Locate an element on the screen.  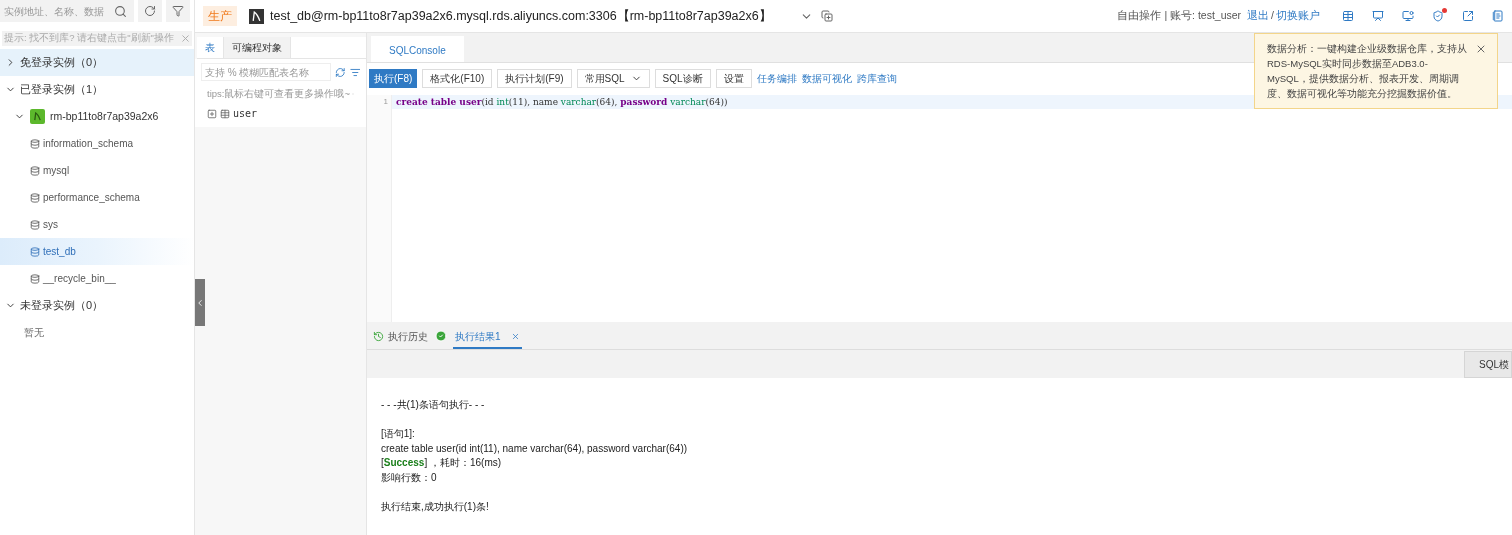
table-search-field: 支持 % 模糊匹配表名称 is located at coordinates (266, 72).